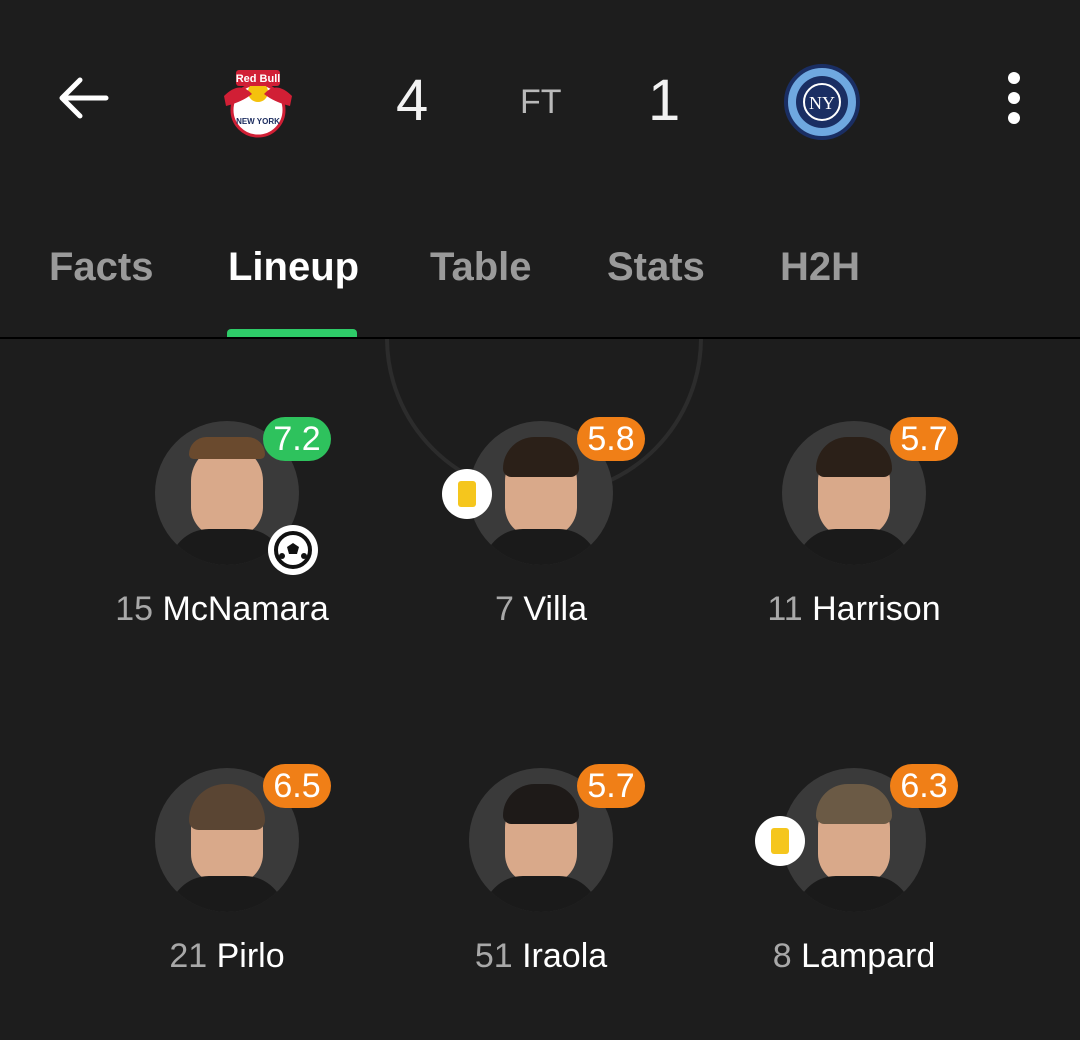  I want to click on back-button, so click(84, 98).